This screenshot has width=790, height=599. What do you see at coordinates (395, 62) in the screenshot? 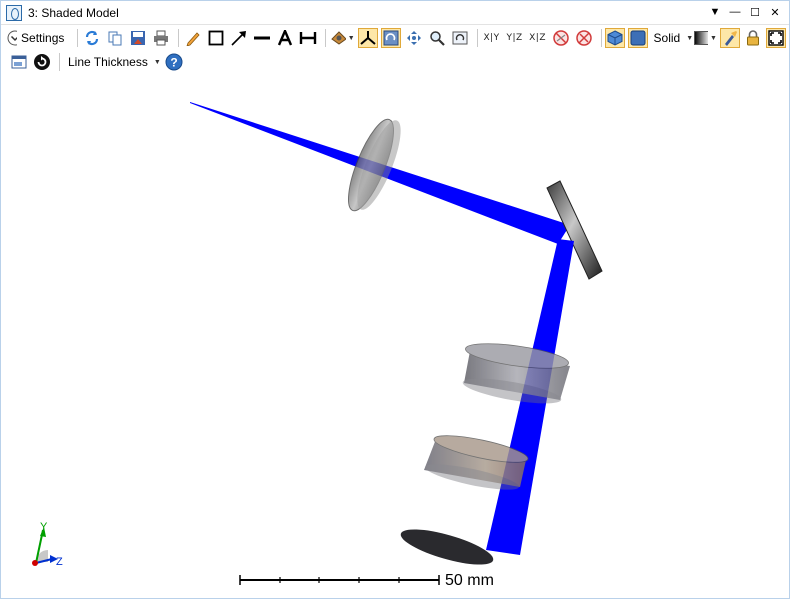
I see `toolbar-secondary: Line Thickness ▼ ?` at bounding box center [395, 62].